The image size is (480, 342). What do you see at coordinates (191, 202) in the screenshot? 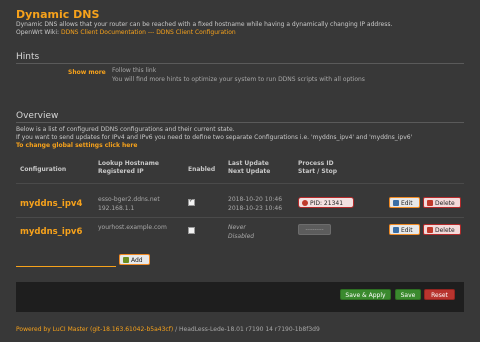
I see `row-ipv4-enabled-checkbox` at bounding box center [191, 202].